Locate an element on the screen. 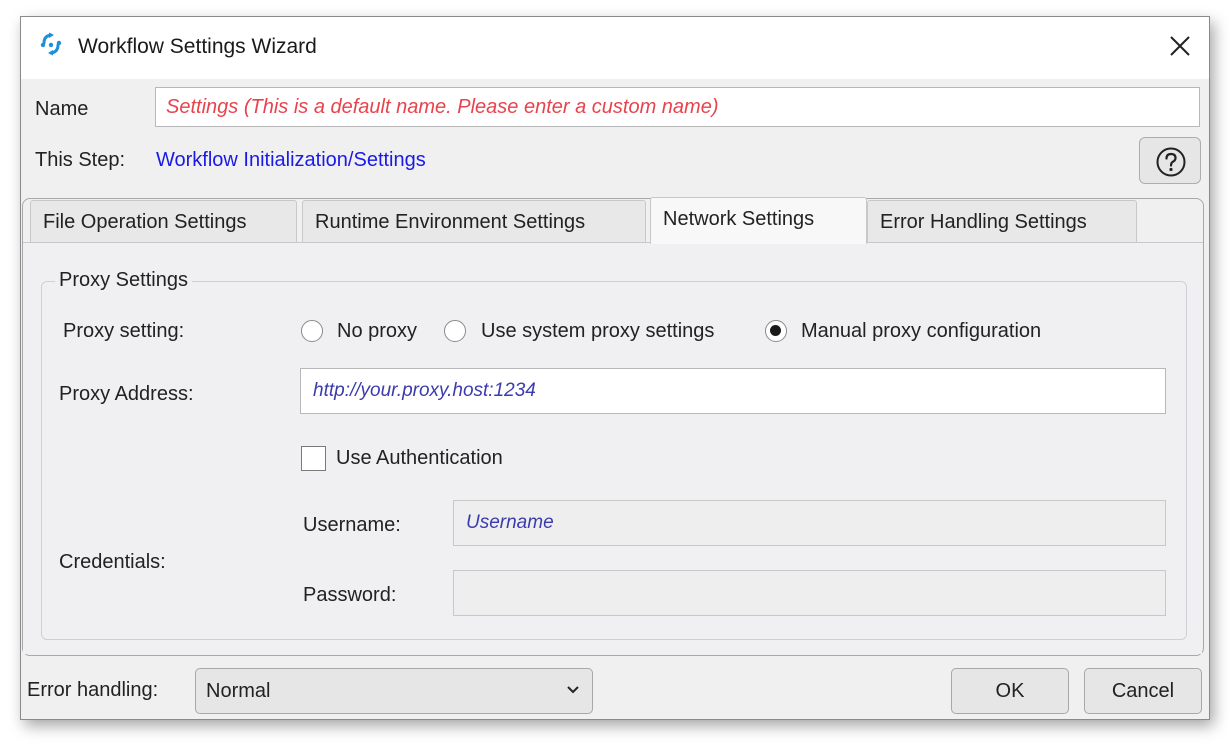  chevron-down-icon is located at coordinates (573, 690).